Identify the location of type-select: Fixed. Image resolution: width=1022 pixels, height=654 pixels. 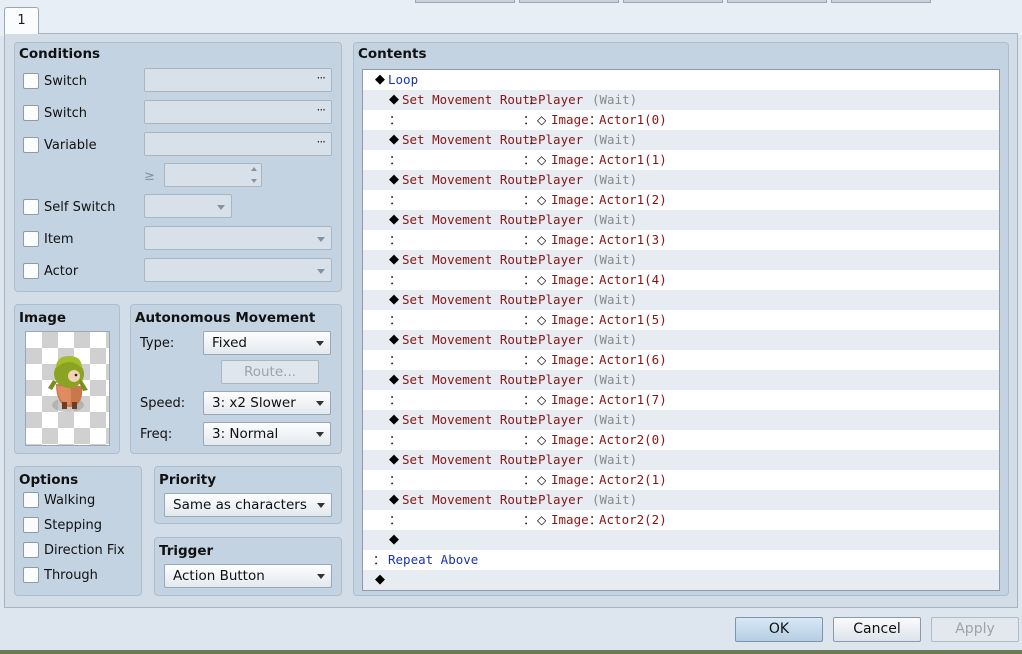
(267, 343).